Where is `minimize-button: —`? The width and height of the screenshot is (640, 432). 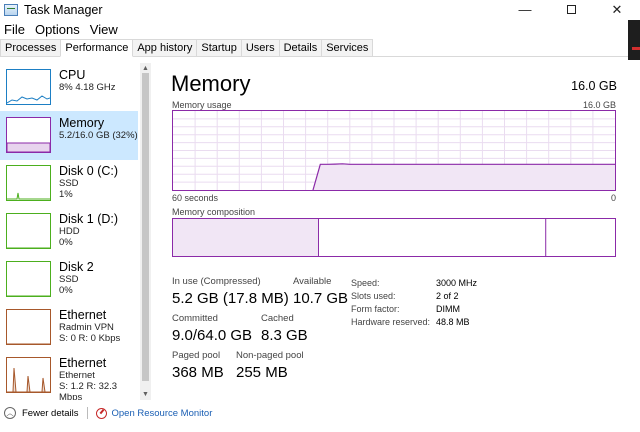 minimize-button: — is located at coordinates (525, 9).